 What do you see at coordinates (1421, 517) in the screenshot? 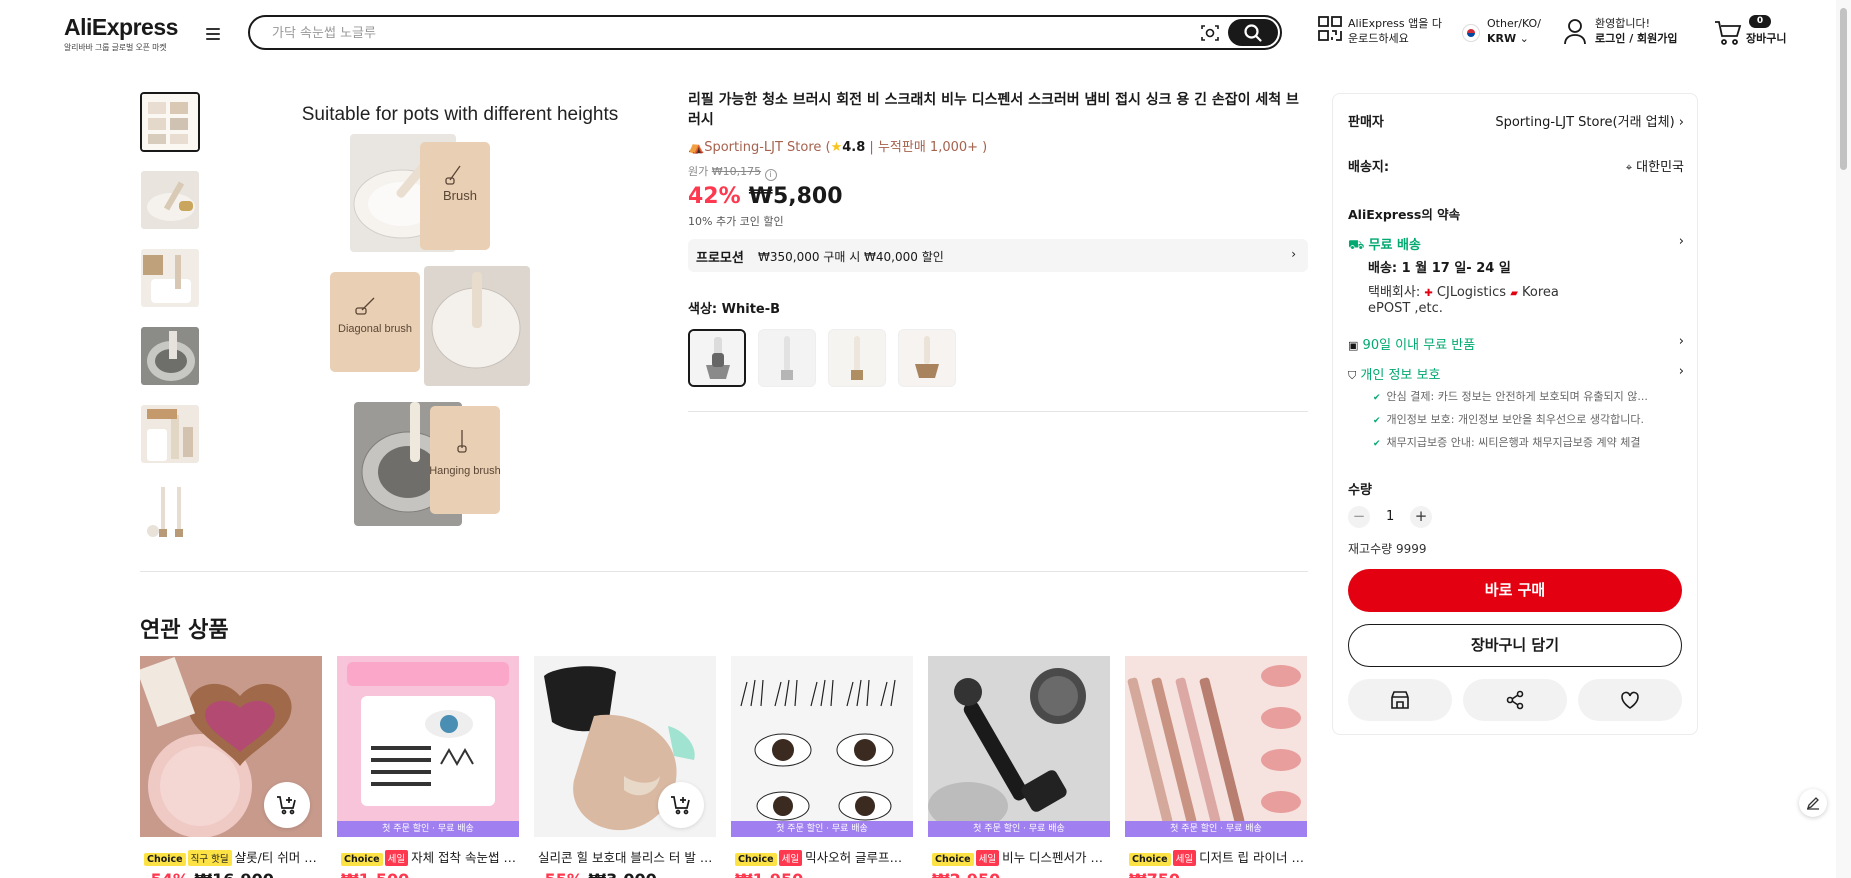
I see `quantity-plus-button: +` at bounding box center [1421, 517].